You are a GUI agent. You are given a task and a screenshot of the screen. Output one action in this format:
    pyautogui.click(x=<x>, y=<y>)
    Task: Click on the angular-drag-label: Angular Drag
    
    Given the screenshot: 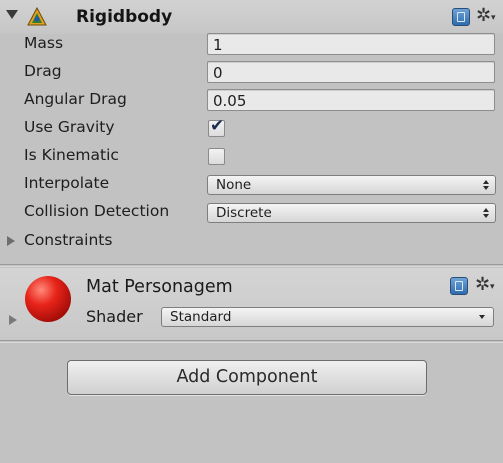 What is the action you would take?
    pyautogui.click(x=75, y=99)
    